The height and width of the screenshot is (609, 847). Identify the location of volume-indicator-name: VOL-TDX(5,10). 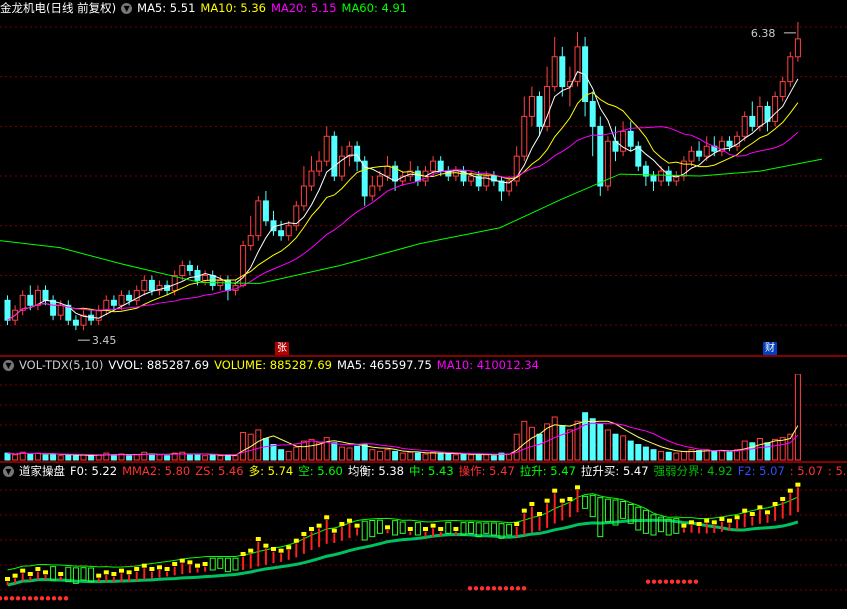
(61, 365).